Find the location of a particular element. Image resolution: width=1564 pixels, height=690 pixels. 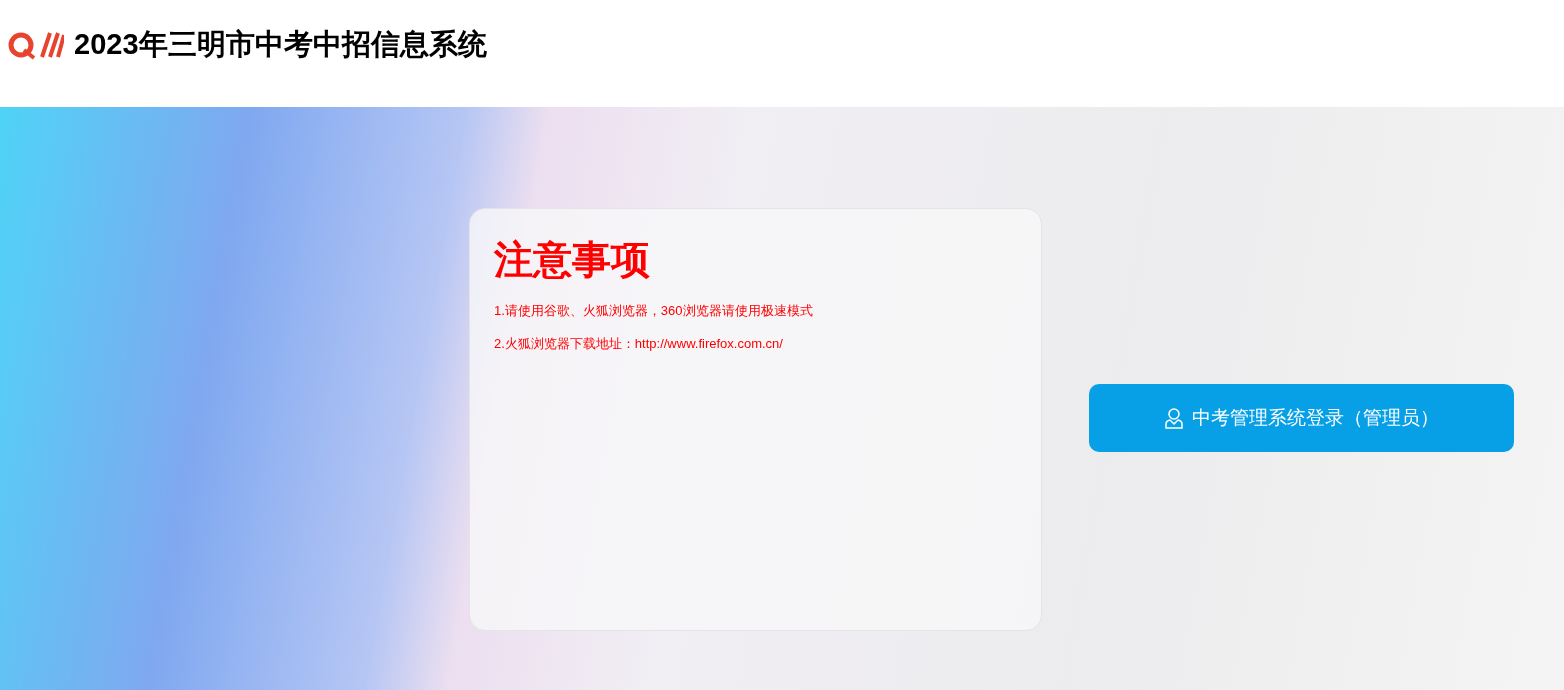

user-icon is located at coordinates (1174, 418).